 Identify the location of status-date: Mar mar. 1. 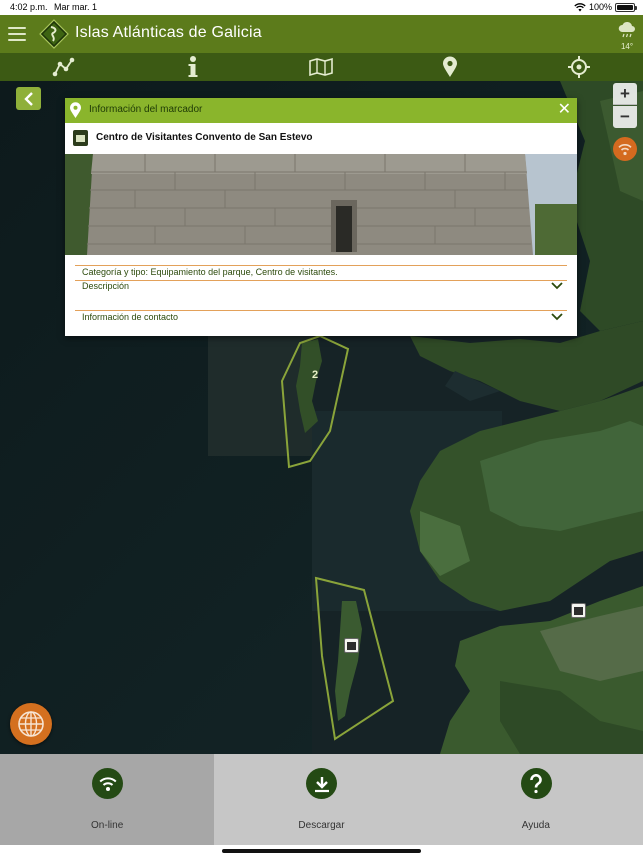
(76, 7).